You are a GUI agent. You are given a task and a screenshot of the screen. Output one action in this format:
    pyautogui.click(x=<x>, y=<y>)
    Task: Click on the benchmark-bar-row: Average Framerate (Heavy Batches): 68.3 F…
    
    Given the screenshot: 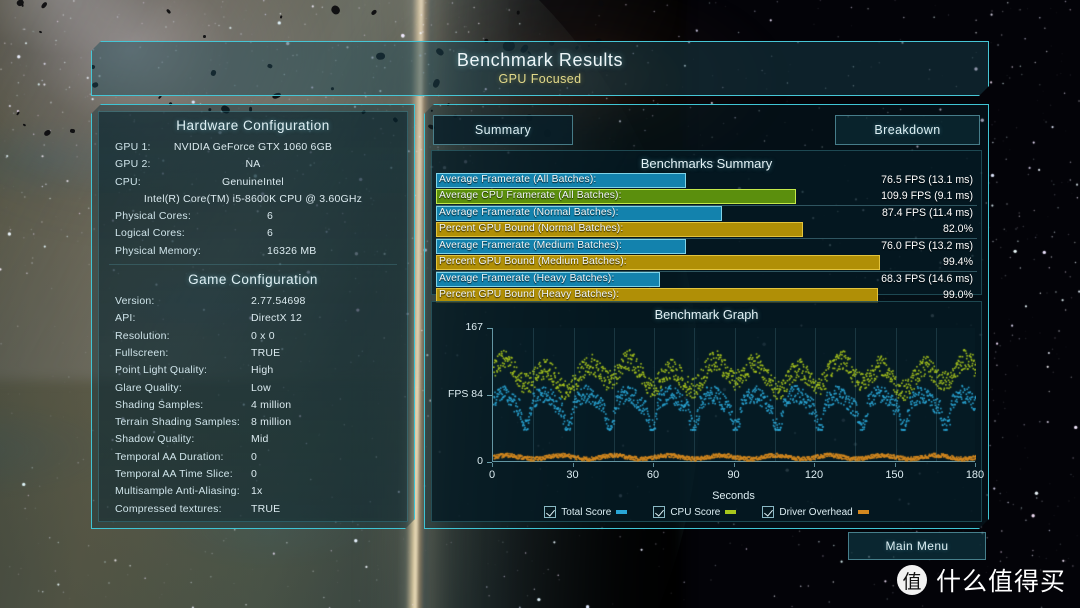 What is the action you would take?
    pyautogui.click(x=706, y=279)
    